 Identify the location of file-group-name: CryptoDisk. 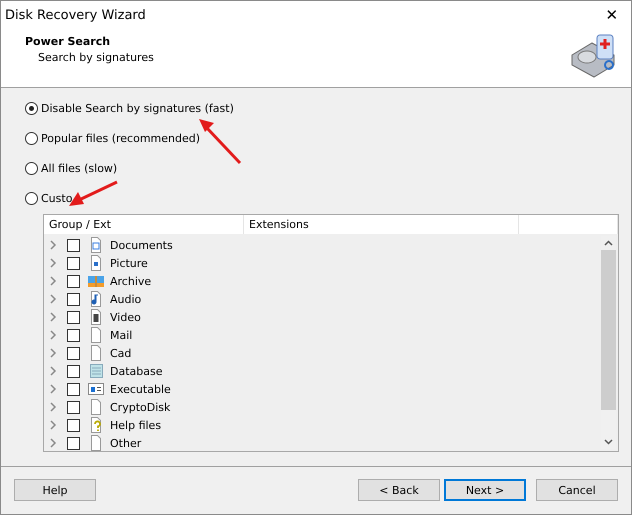
(140, 407).